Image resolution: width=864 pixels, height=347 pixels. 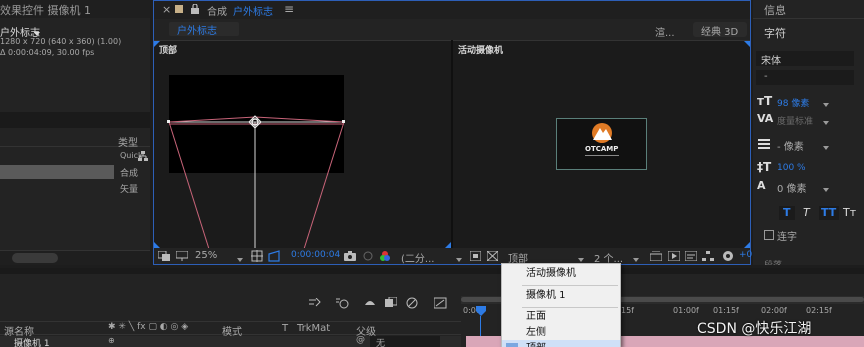 I want to click on ligature-label: 连字, so click(x=787, y=237).